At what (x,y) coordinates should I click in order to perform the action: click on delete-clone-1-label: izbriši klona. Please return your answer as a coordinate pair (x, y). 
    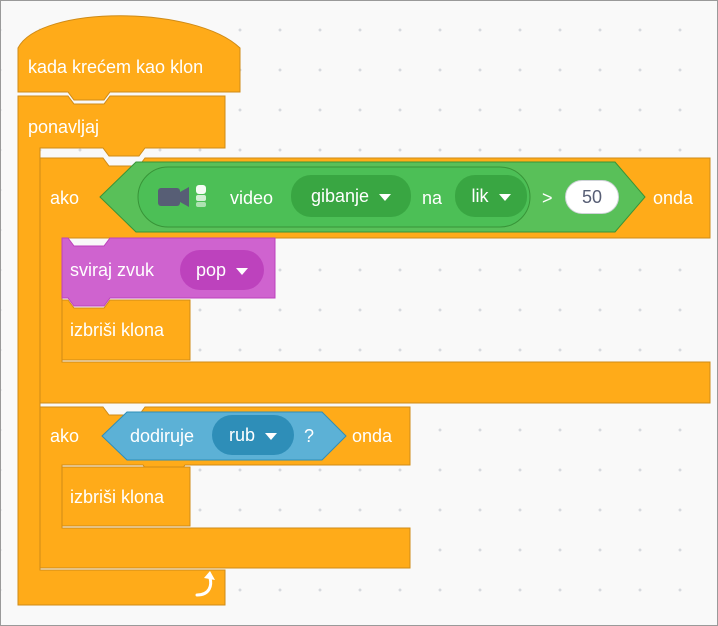
    Looking at the image, I should click on (117, 330).